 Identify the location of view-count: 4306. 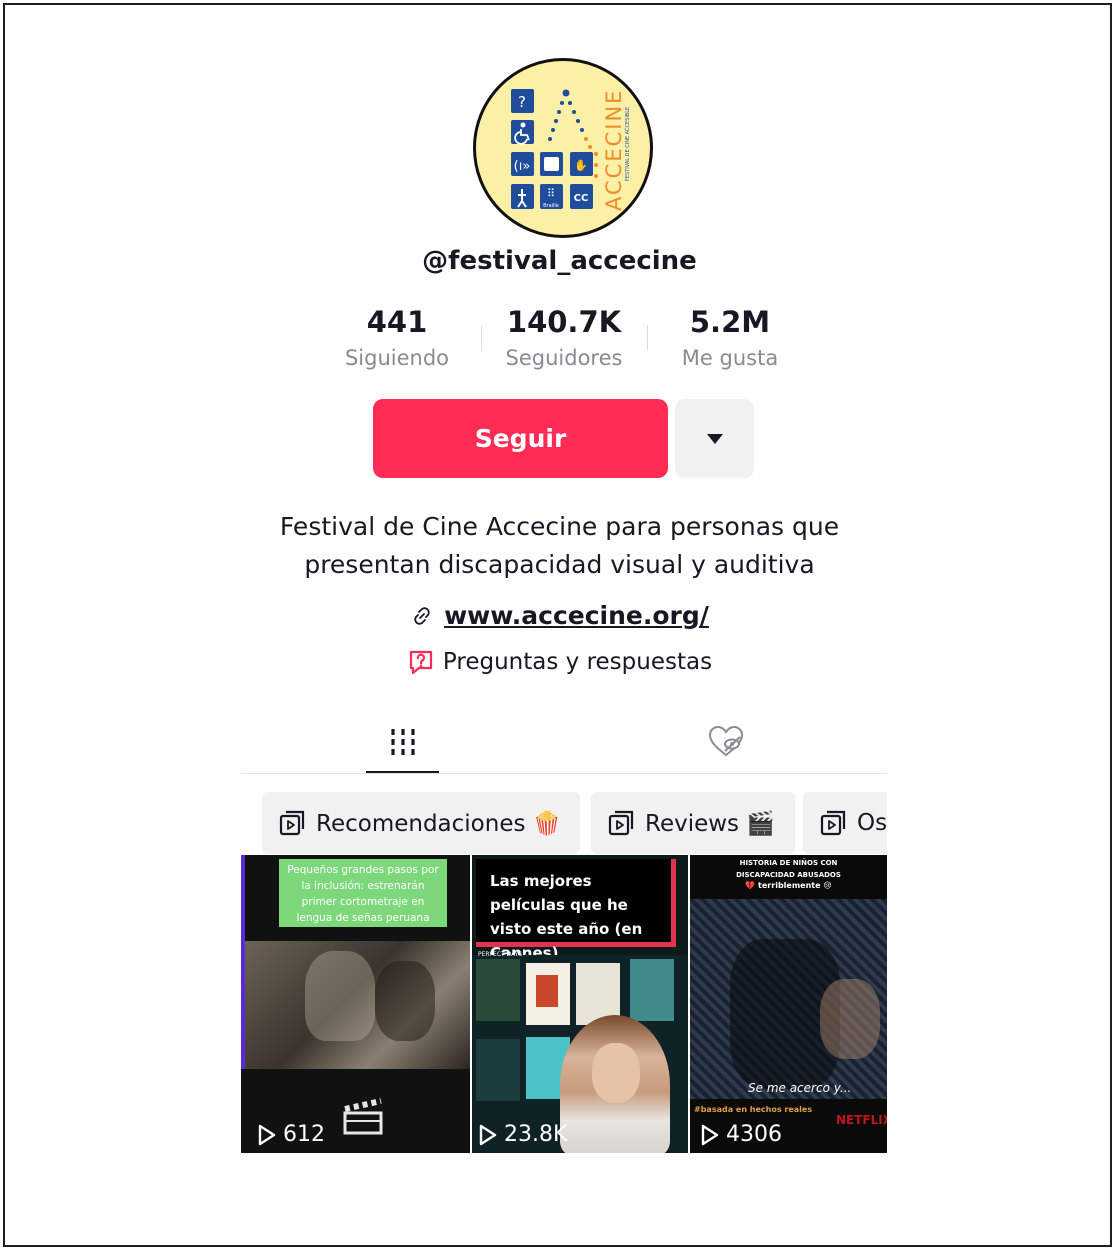
(741, 1134).